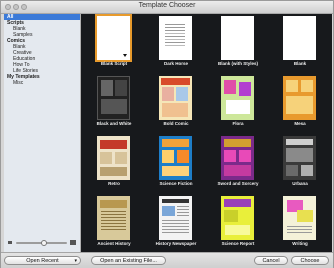 The width and height of the screenshot is (334, 268). I want to click on thumbnail-urbana, so click(299, 158).